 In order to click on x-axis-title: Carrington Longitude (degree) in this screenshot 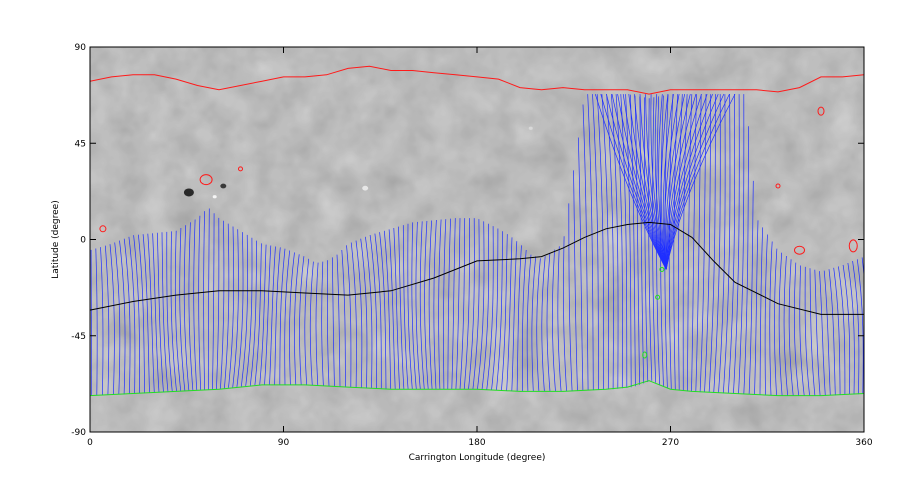, I will do `click(477, 458)`.